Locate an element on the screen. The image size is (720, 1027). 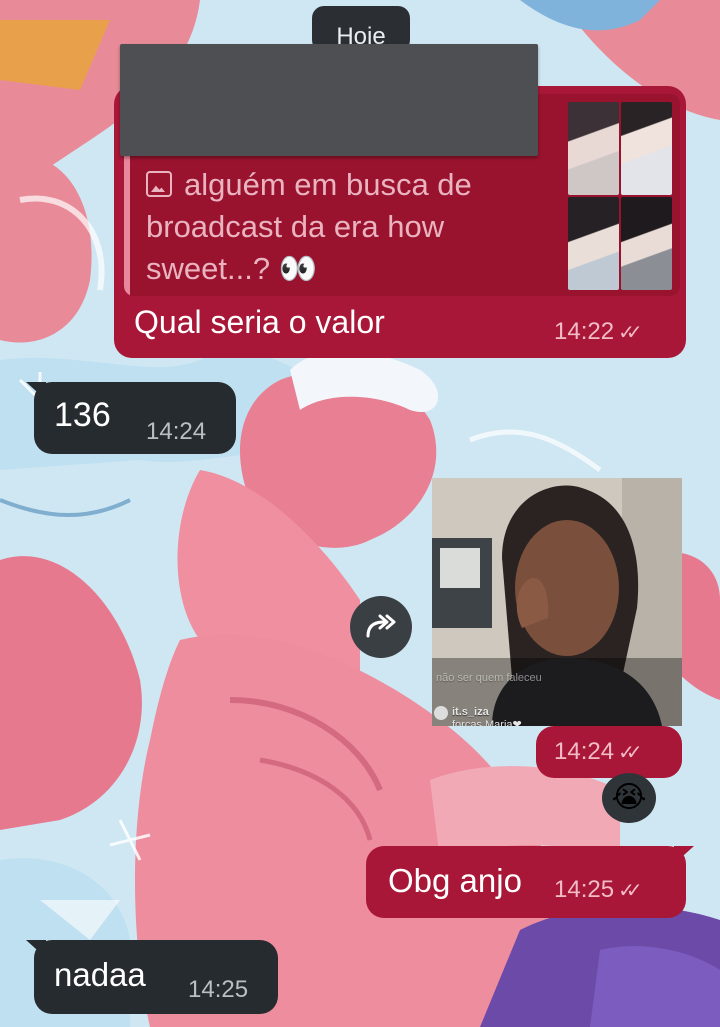
forward-button is located at coordinates (381, 627).